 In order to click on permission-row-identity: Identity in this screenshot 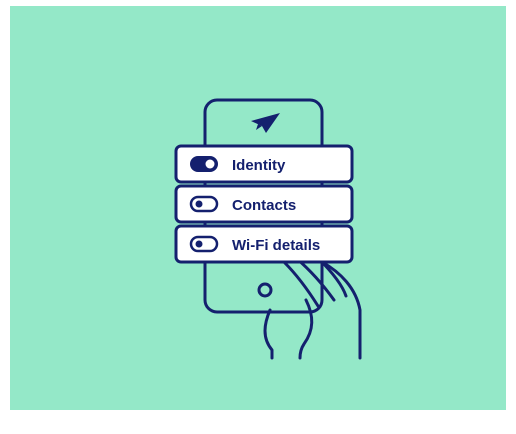, I will do `click(264, 164)`.